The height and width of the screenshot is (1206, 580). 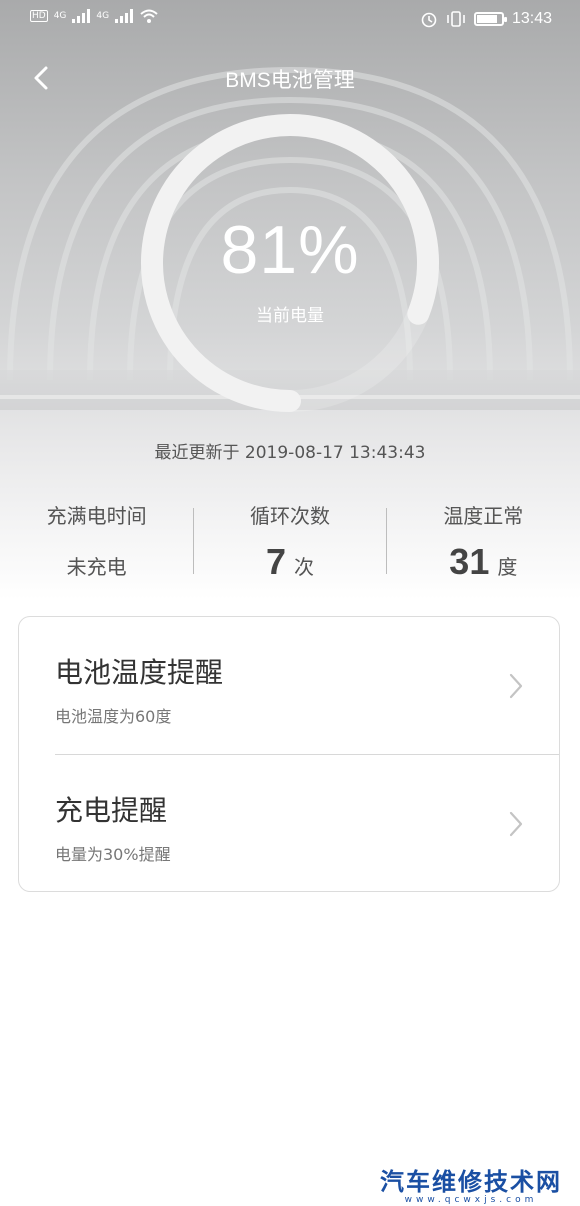 What do you see at coordinates (275, 561) in the screenshot?
I see `cycle-count-number: 7` at bounding box center [275, 561].